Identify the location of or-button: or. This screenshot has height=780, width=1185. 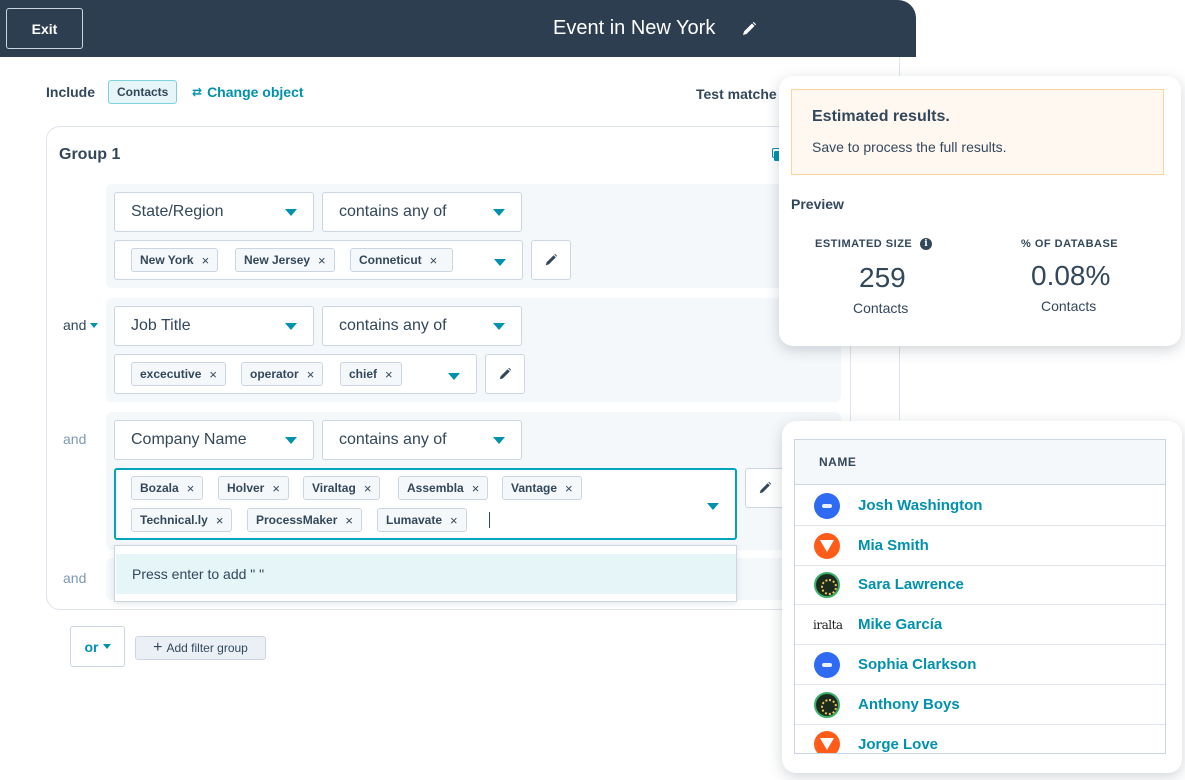
(97, 646).